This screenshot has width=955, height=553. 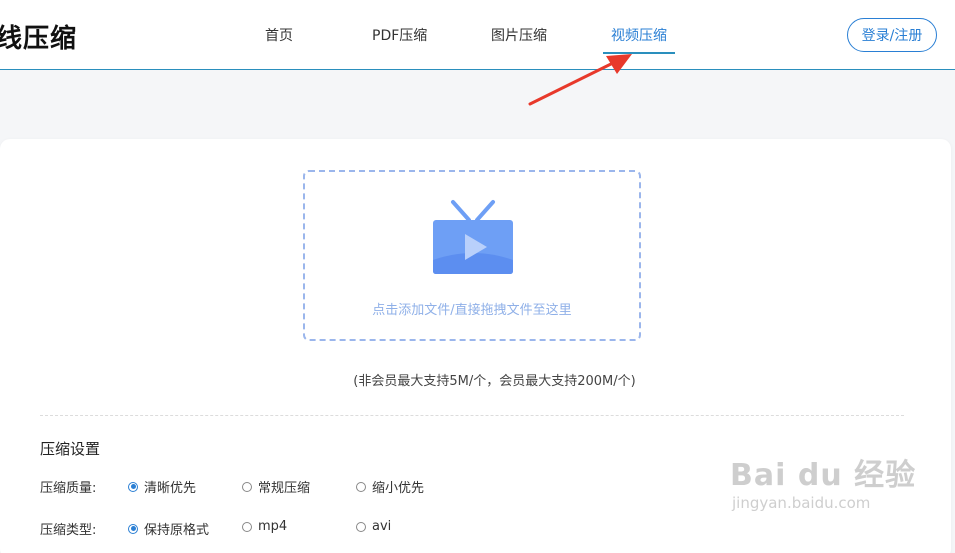 I want to click on annotation-arrow-icon, so click(x=580, y=80).